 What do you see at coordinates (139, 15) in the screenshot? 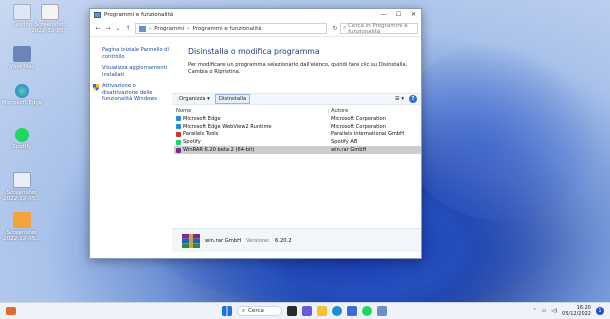
I see `window-title: Programmi e funzionalità` at bounding box center [139, 15].